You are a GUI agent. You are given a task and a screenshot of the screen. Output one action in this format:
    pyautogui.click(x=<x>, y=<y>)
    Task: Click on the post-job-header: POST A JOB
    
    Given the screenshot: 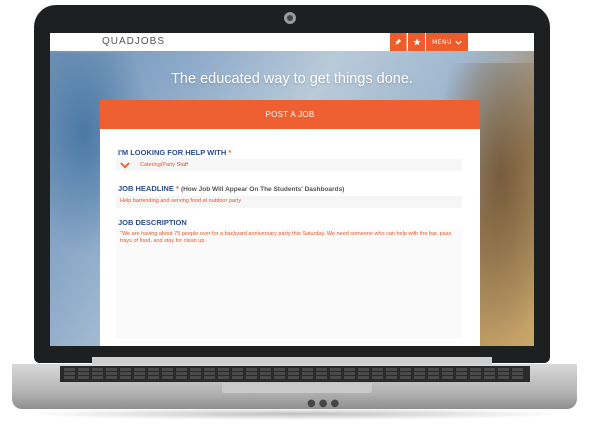 What is the action you would take?
    pyautogui.click(x=290, y=114)
    